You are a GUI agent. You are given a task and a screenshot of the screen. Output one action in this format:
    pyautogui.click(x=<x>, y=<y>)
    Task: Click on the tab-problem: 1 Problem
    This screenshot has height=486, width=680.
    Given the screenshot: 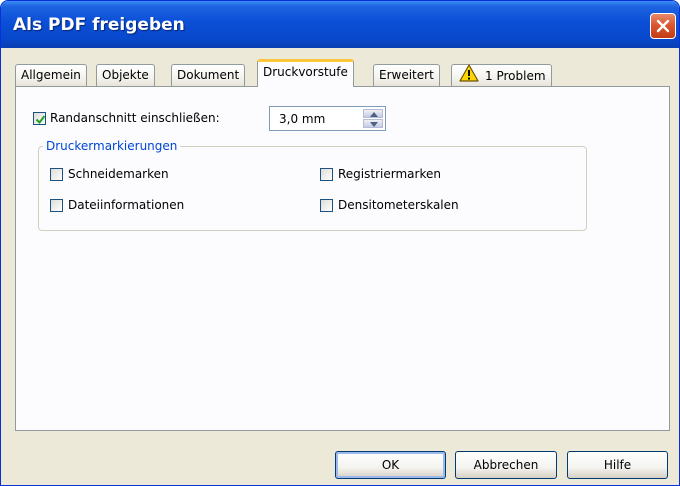 What is the action you would take?
    pyautogui.click(x=501, y=75)
    